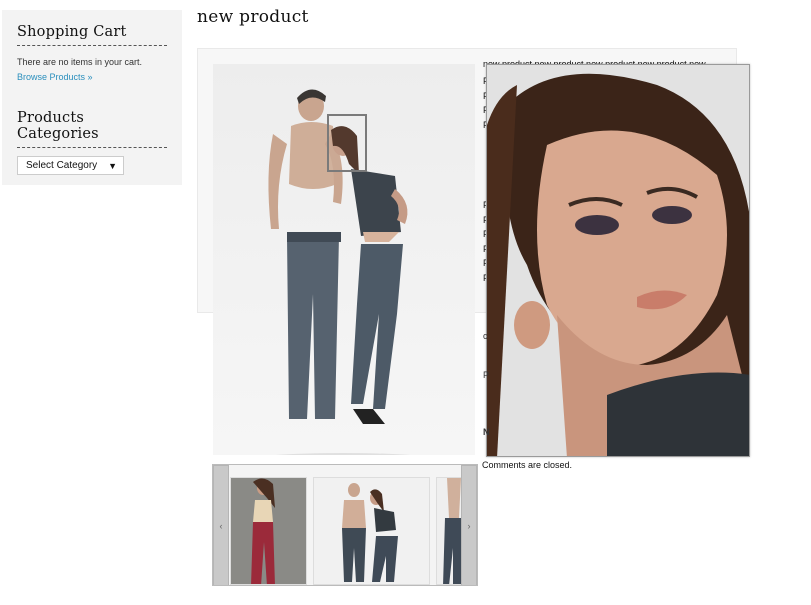  Describe the element at coordinates (62, 165) in the screenshot. I see `category-select-value: Select Category` at that location.